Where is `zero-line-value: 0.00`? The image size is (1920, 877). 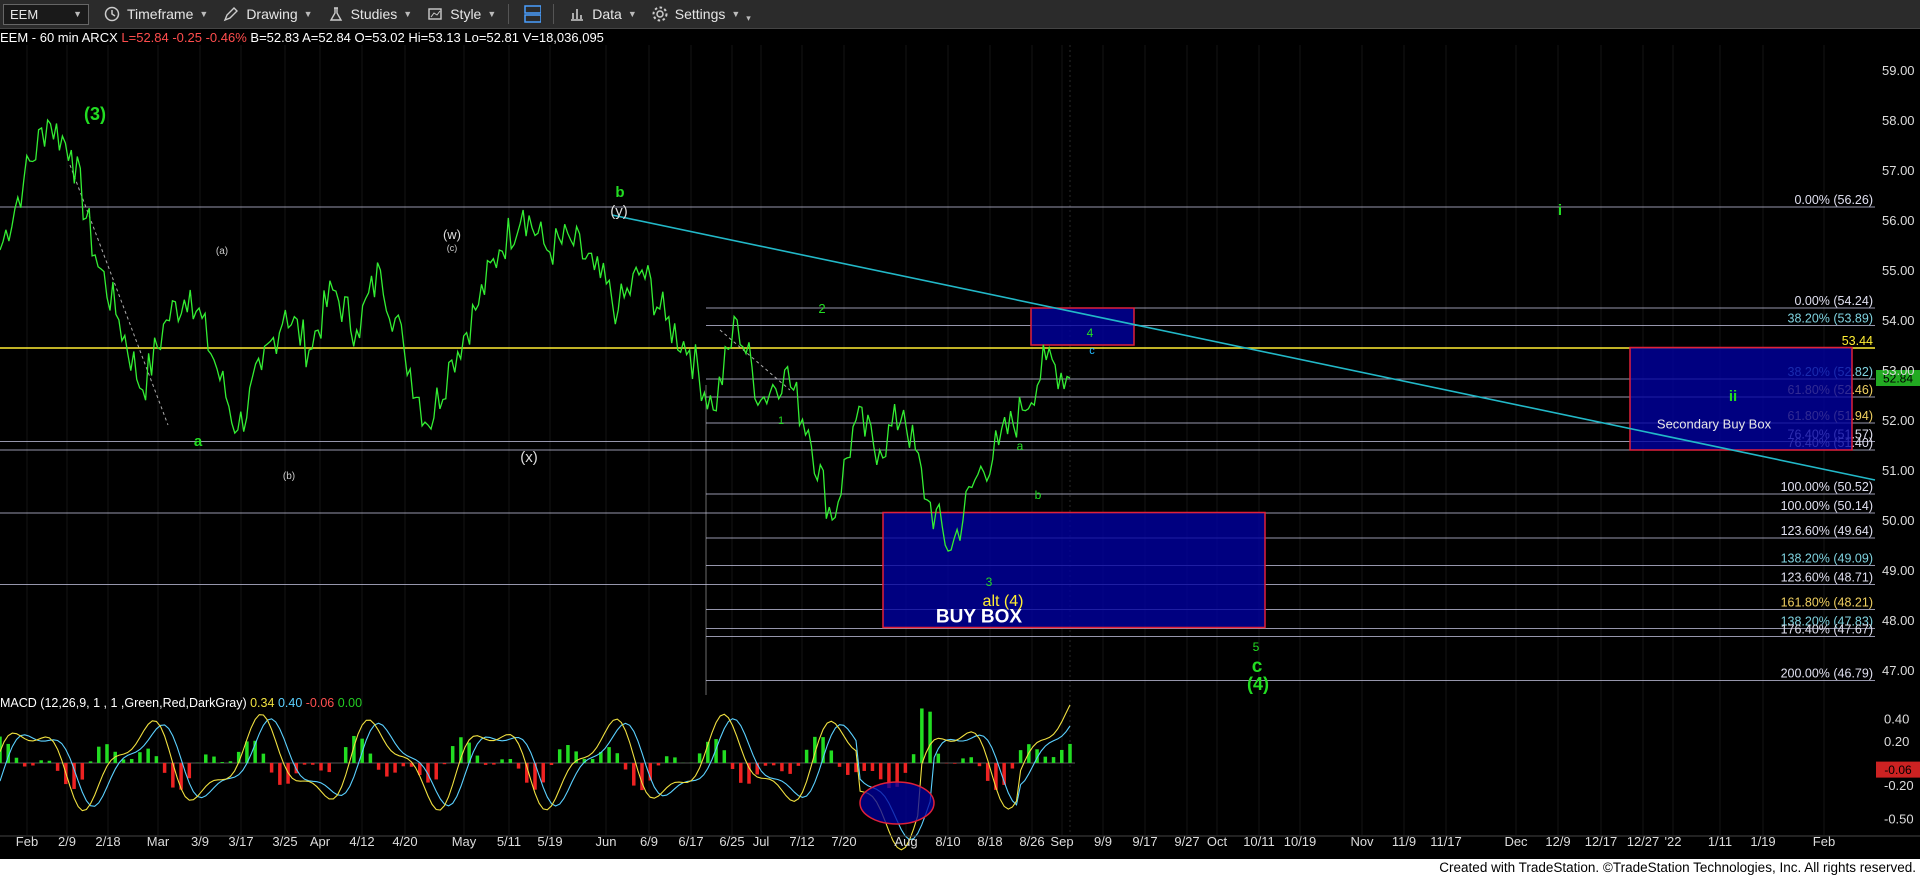
zero-line-value: 0.00 is located at coordinates (350, 703).